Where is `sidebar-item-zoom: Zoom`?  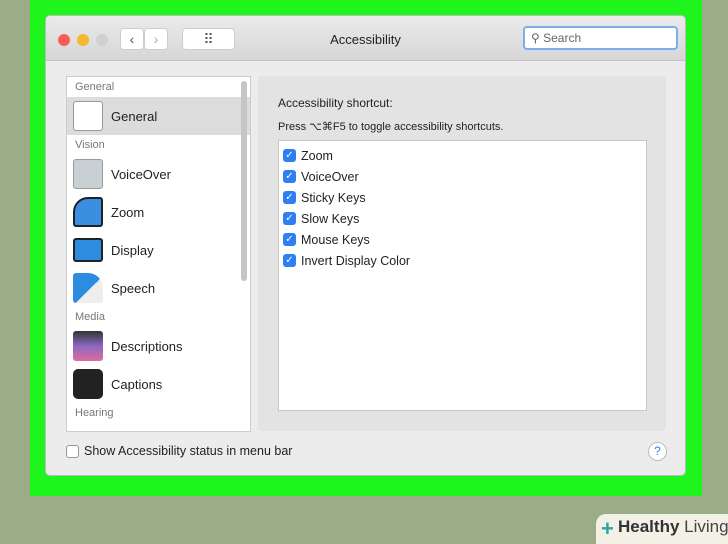
sidebar-item-zoom: Zoom is located at coordinates (158, 212).